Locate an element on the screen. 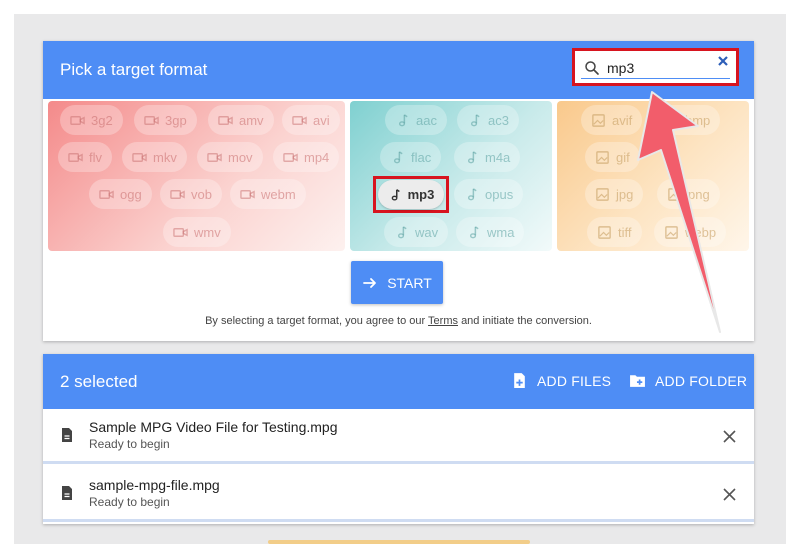  selected-format-label: mp3 is located at coordinates (421, 194).